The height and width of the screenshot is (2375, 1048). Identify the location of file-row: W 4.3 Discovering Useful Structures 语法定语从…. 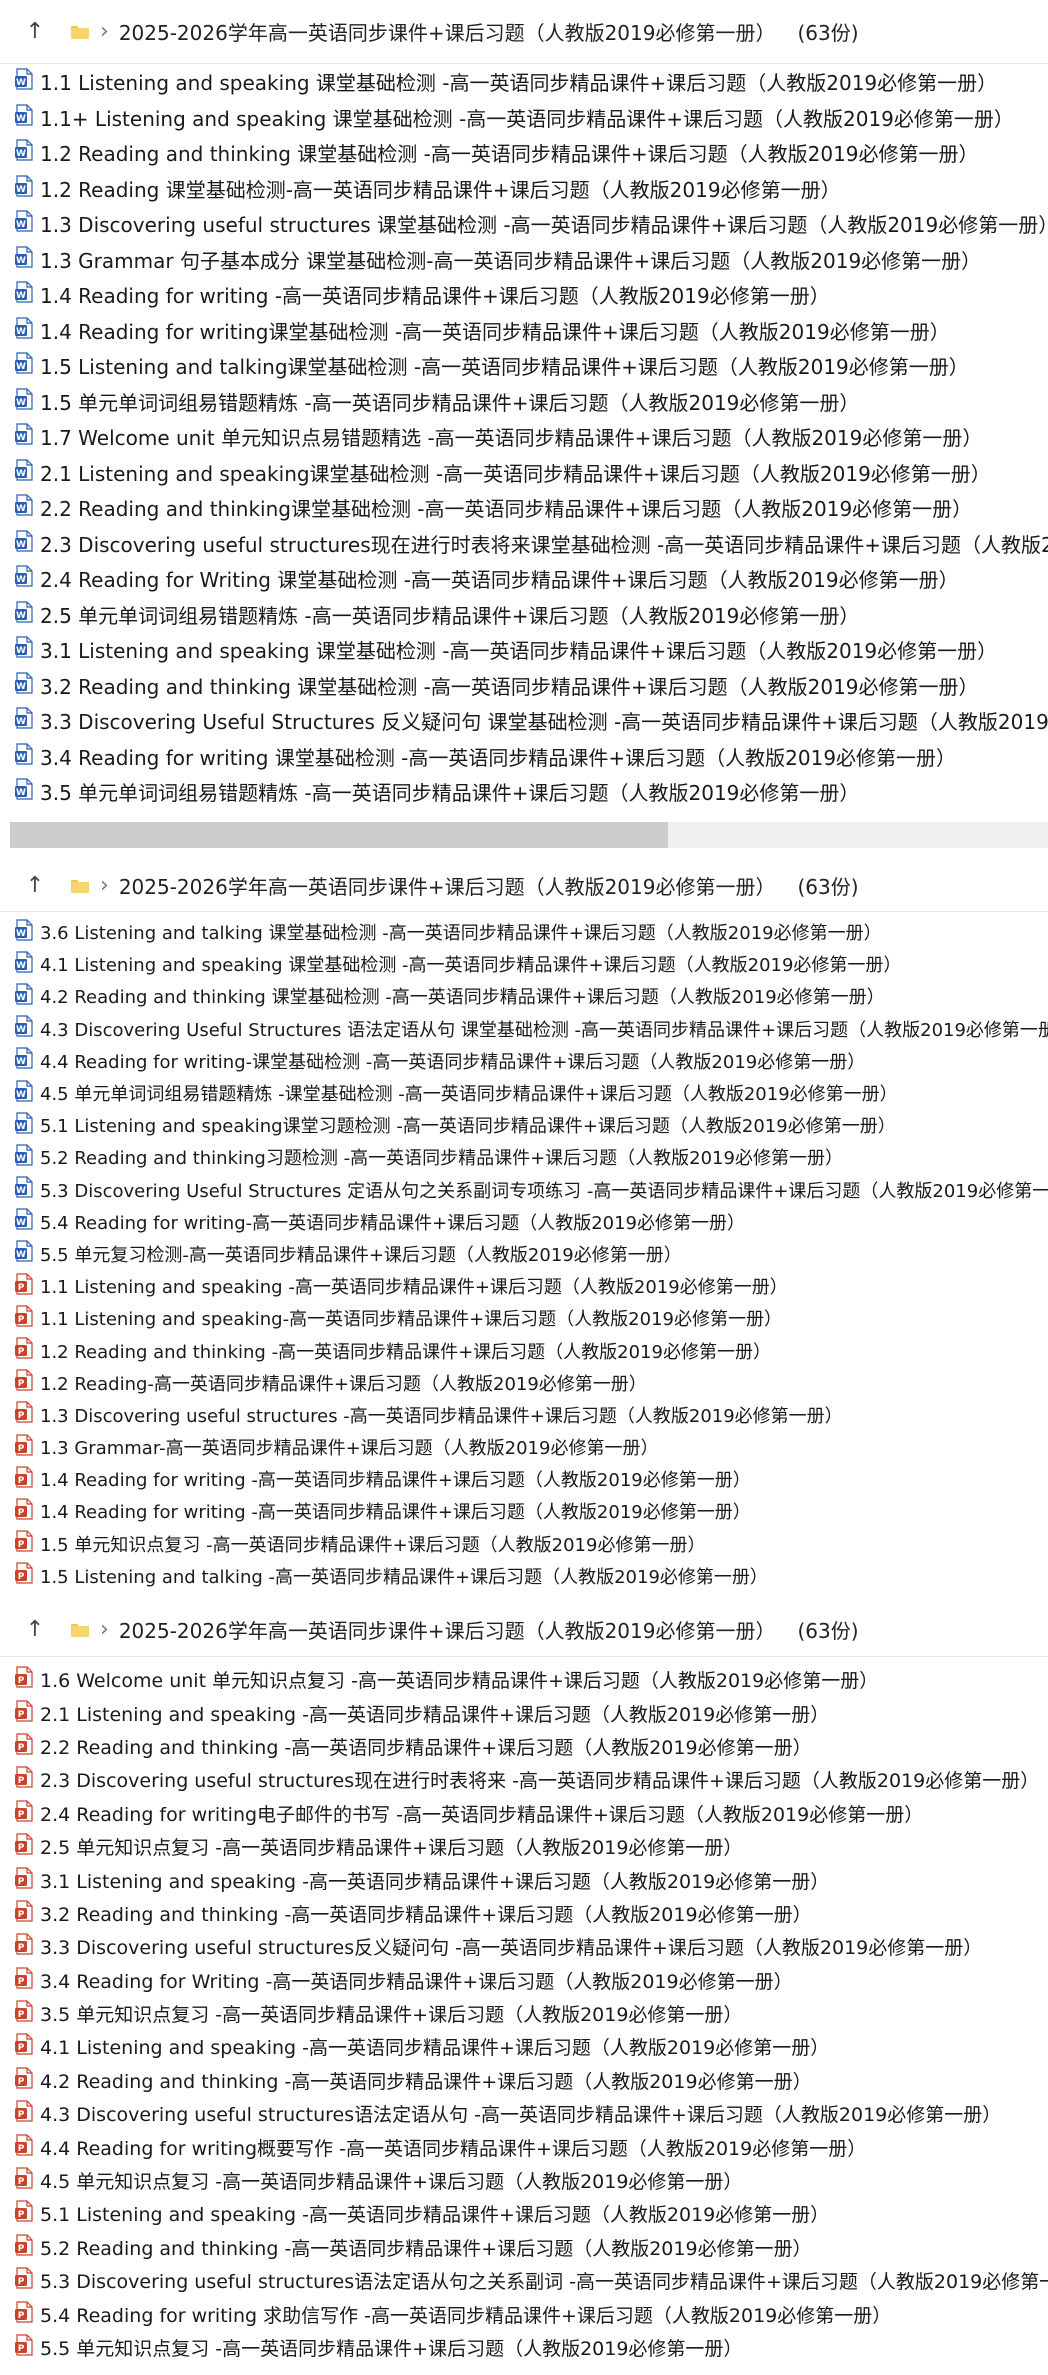
(524, 1029).